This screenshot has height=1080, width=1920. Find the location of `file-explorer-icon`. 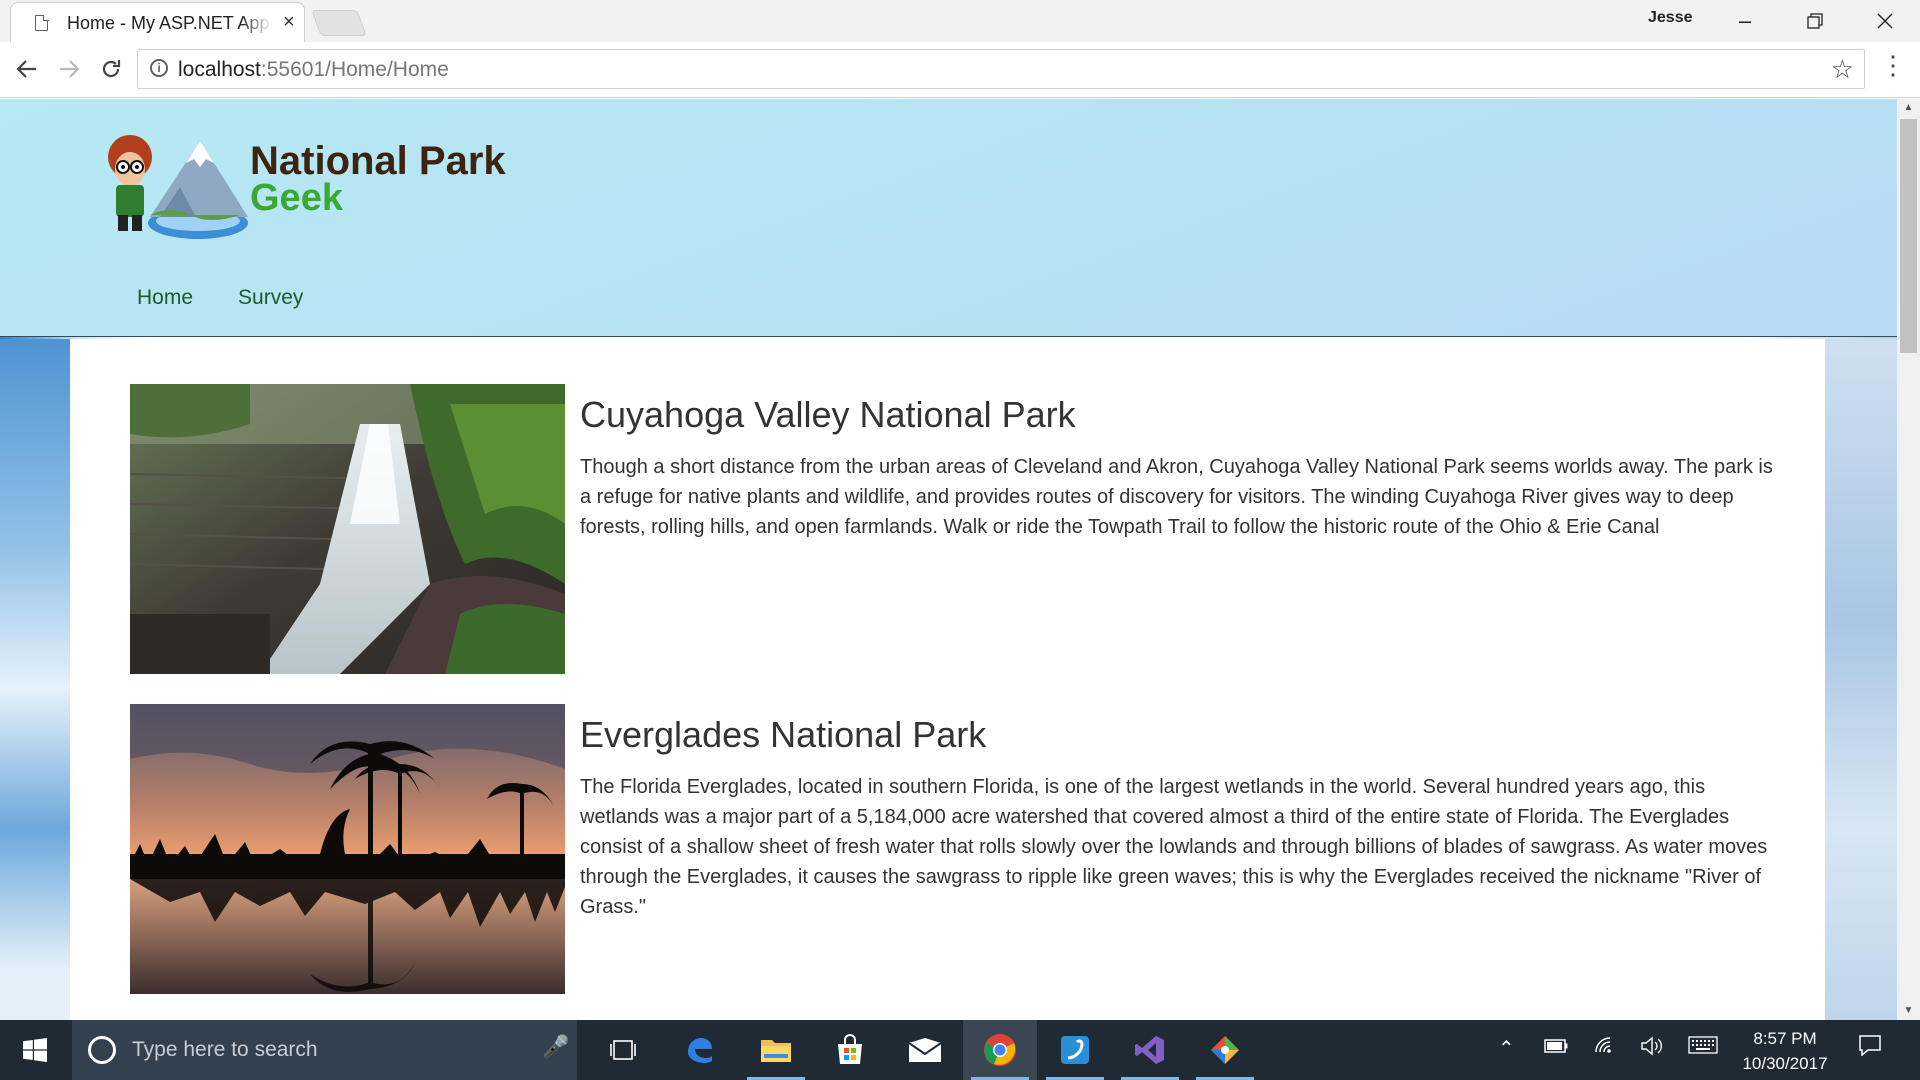

file-explorer-icon is located at coordinates (776, 1050).